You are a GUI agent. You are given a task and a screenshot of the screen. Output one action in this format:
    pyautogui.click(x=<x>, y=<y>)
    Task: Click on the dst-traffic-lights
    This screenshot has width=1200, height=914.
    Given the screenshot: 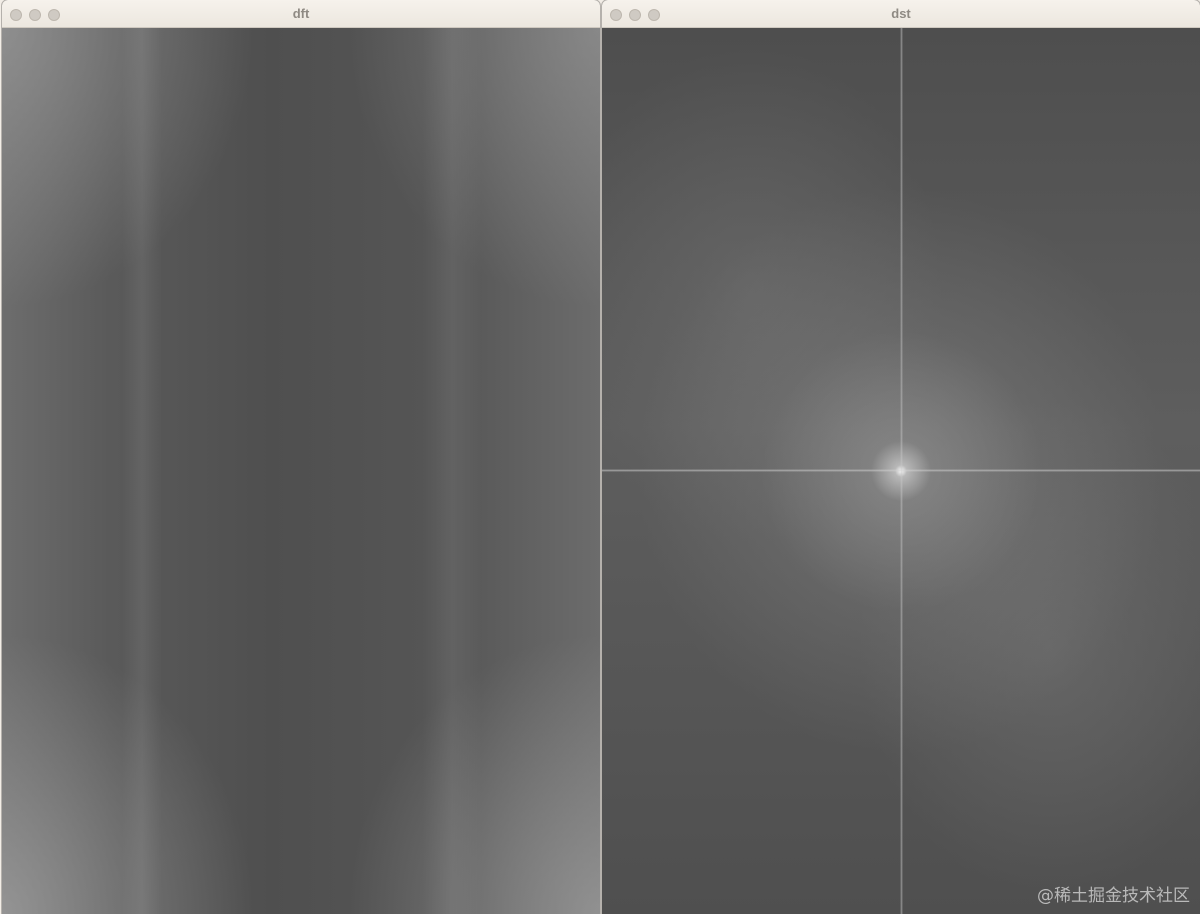 What is the action you would take?
    pyautogui.click(x=635, y=15)
    